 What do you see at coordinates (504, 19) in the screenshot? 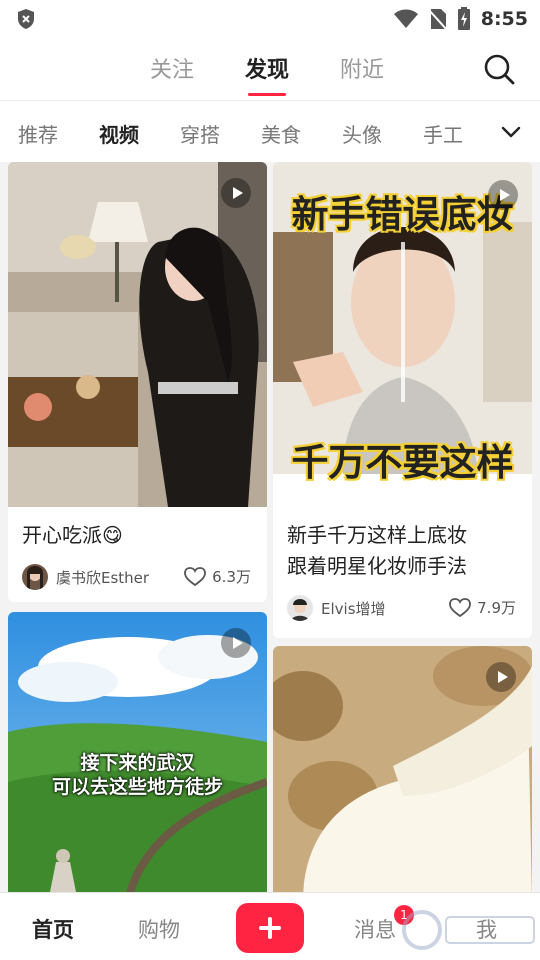
I see `clock: 8:55` at bounding box center [504, 19].